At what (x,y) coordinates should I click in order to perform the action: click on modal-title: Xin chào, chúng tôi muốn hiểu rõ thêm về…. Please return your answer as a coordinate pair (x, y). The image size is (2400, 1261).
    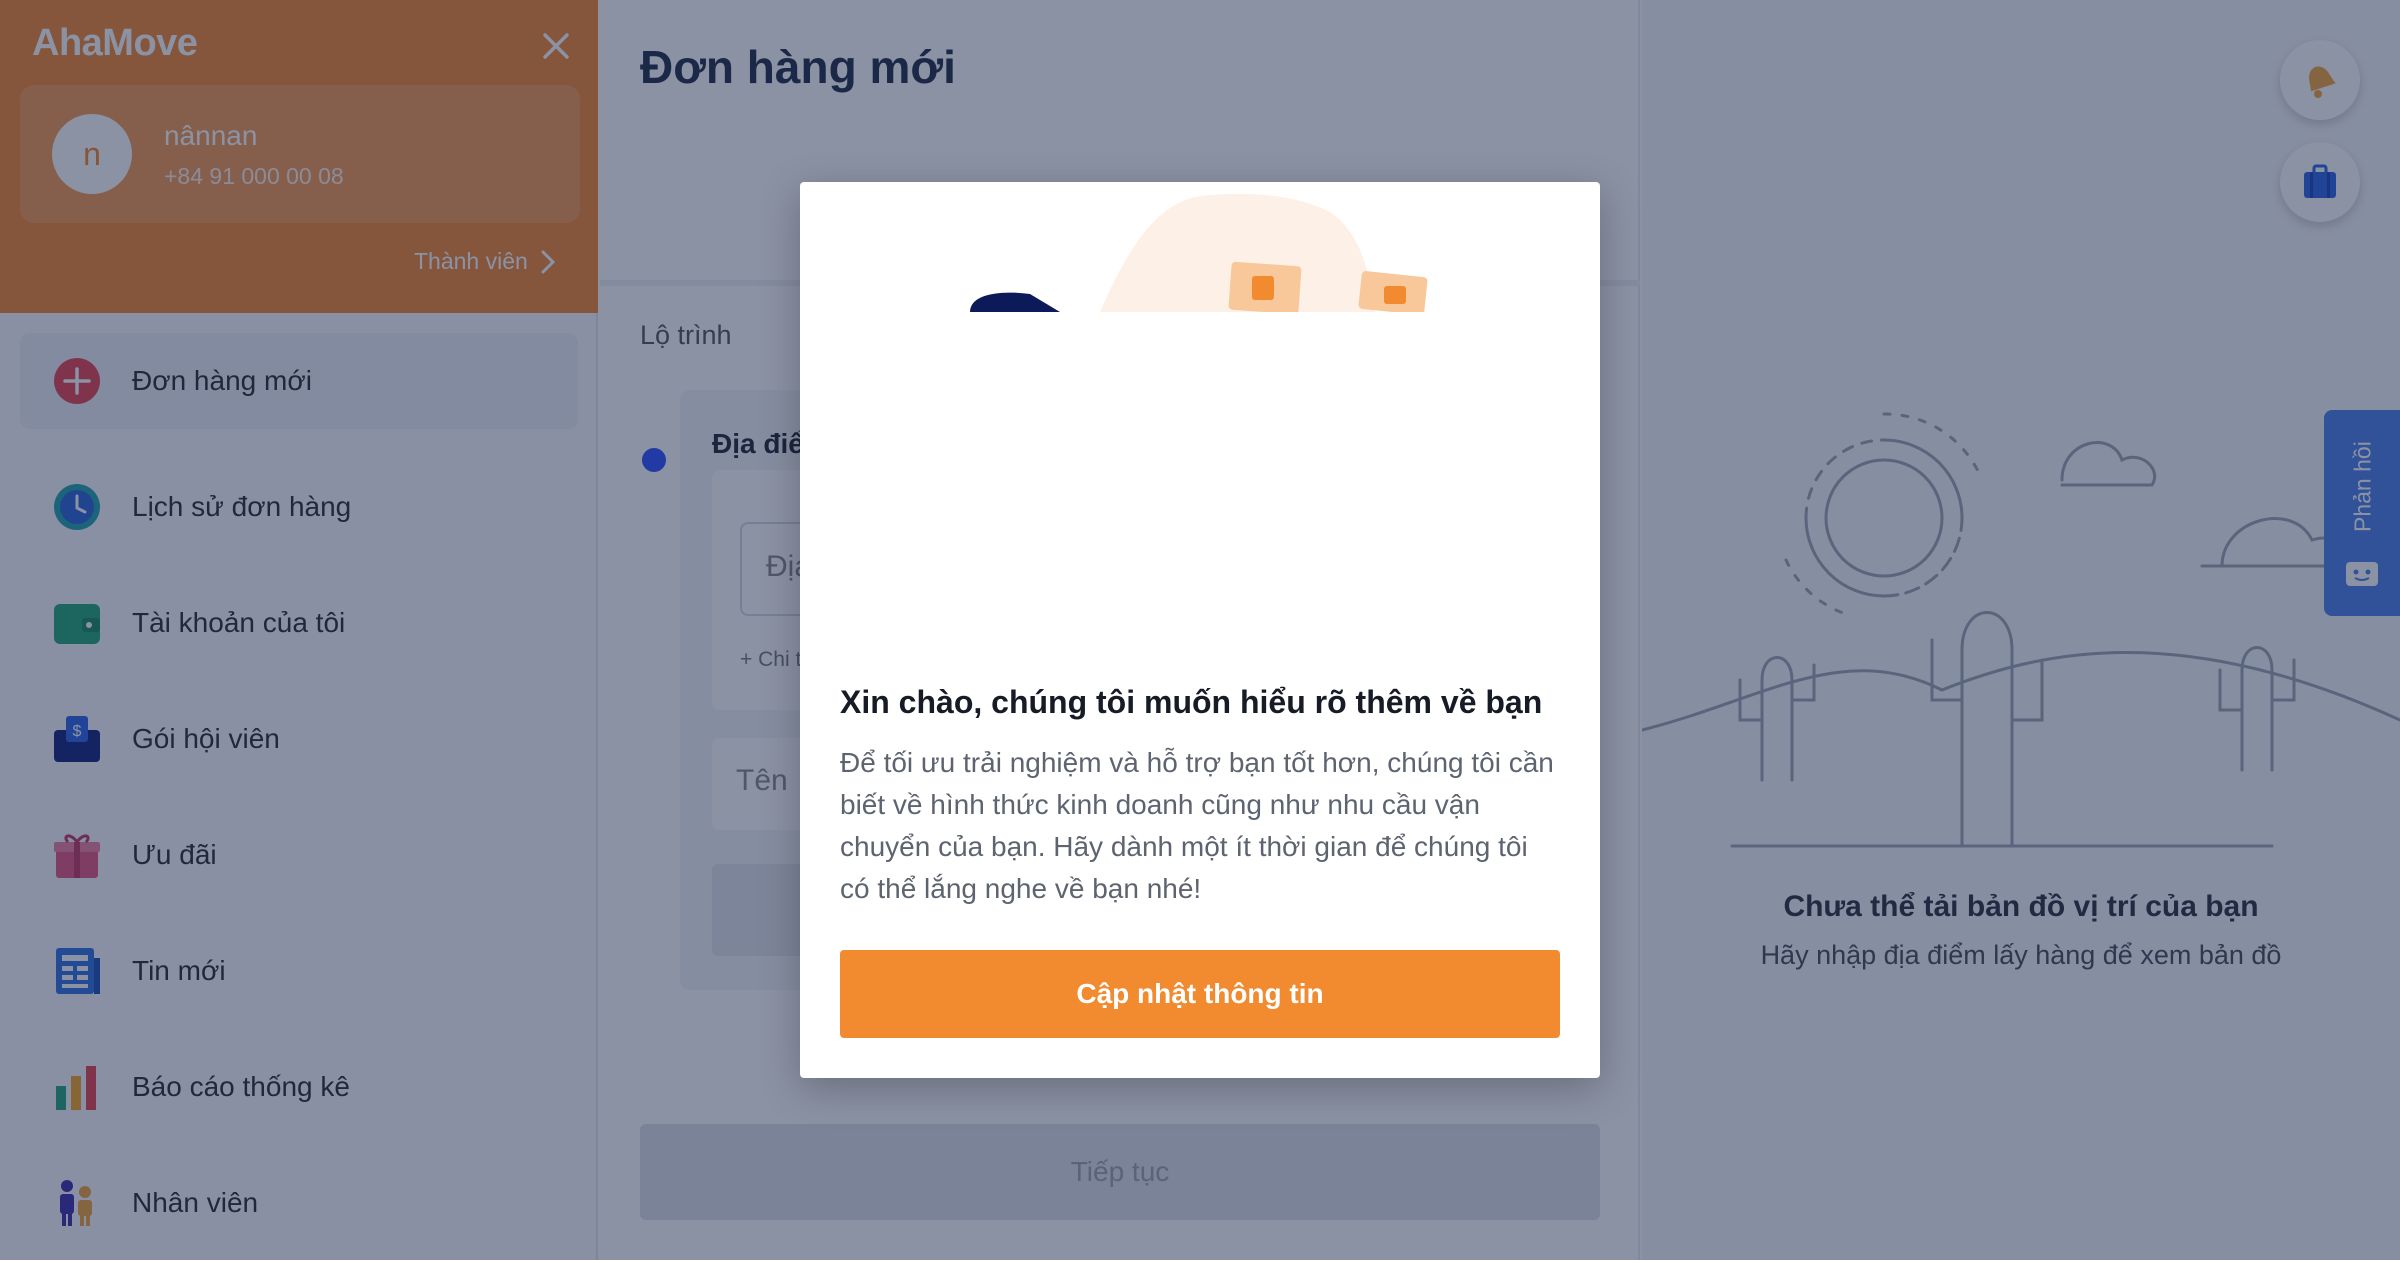
    Looking at the image, I should click on (1191, 702).